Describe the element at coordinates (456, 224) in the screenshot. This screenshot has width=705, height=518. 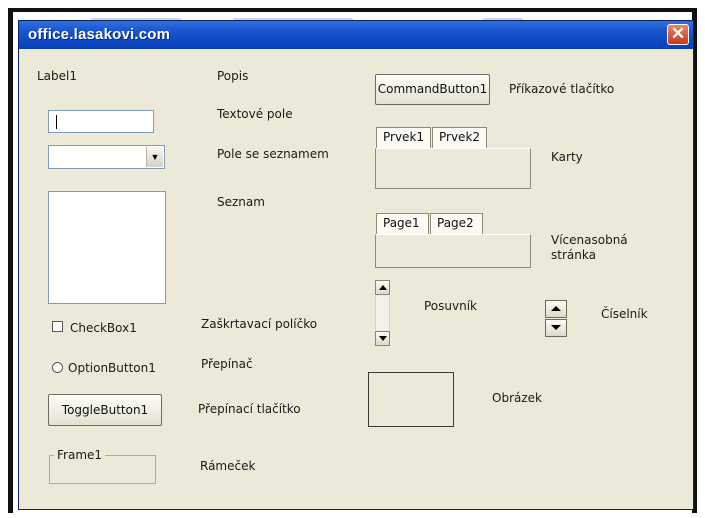
I see `tab-page2: Page2` at that location.